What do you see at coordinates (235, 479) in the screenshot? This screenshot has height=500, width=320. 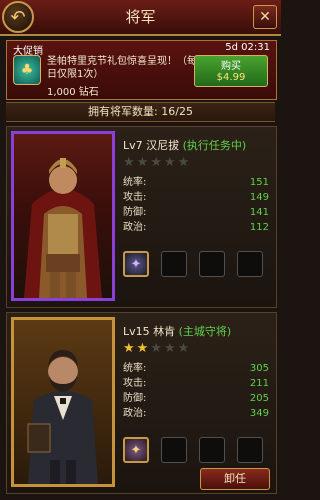 I see `dismiss-button: 卸任` at bounding box center [235, 479].